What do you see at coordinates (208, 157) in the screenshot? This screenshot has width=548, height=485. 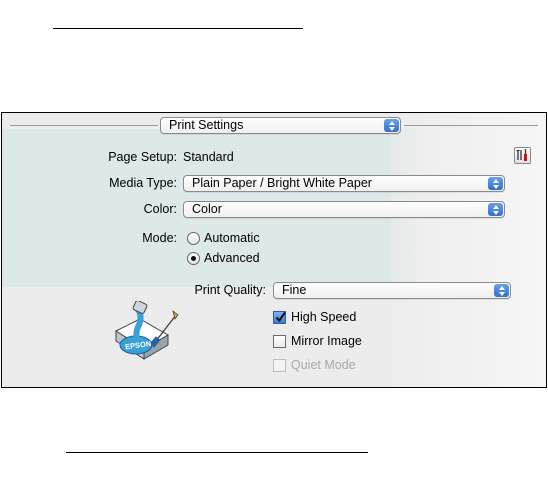 I see `page-setup-value: Standard` at bounding box center [208, 157].